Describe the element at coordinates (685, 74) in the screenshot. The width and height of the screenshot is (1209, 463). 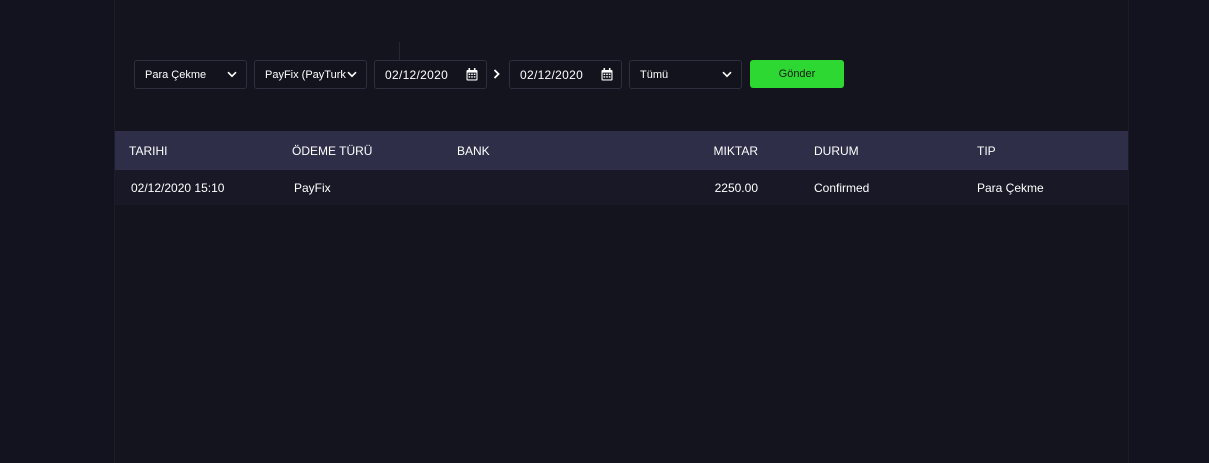
I see `status-select: Tümü` at that location.